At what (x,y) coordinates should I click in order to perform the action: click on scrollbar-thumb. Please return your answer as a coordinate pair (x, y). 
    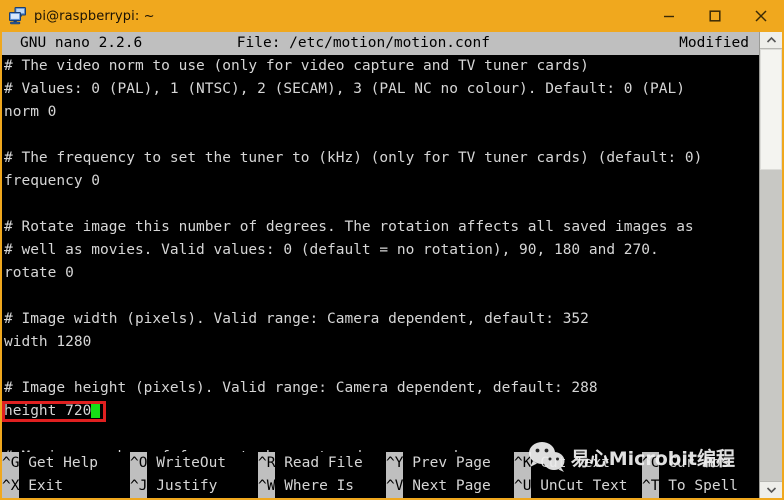
    Looking at the image, I should click on (771, 109).